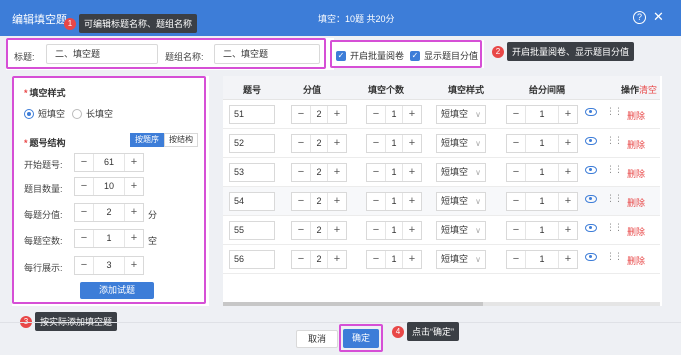 This screenshot has height=355, width=681. Describe the element at coordinates (252, 230) in the screenshot. I see `row-number-input: 55` at that location.